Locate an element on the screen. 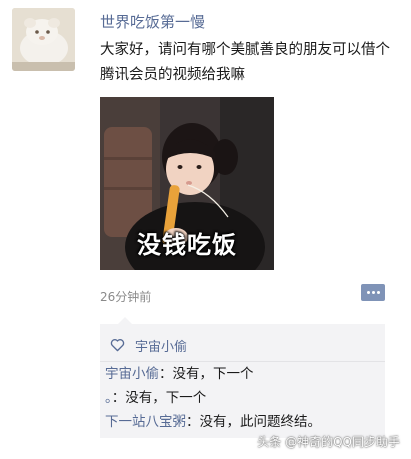 The width and height of the screenshot is (411, 459). comment-row: 宇宙小偷：没有，下一个 is located at coordinates (242, 374).